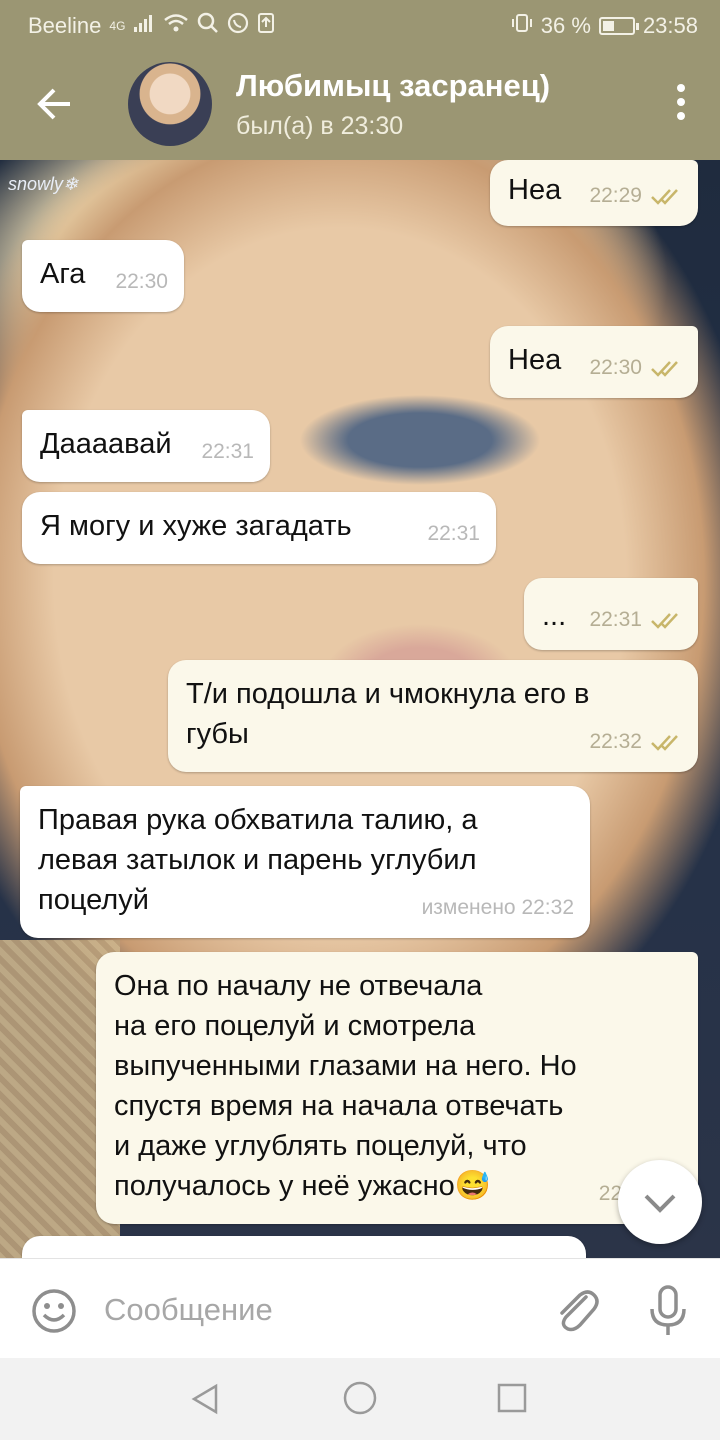  I want to click on whatsapp-notification-icon, so click(238, 25).